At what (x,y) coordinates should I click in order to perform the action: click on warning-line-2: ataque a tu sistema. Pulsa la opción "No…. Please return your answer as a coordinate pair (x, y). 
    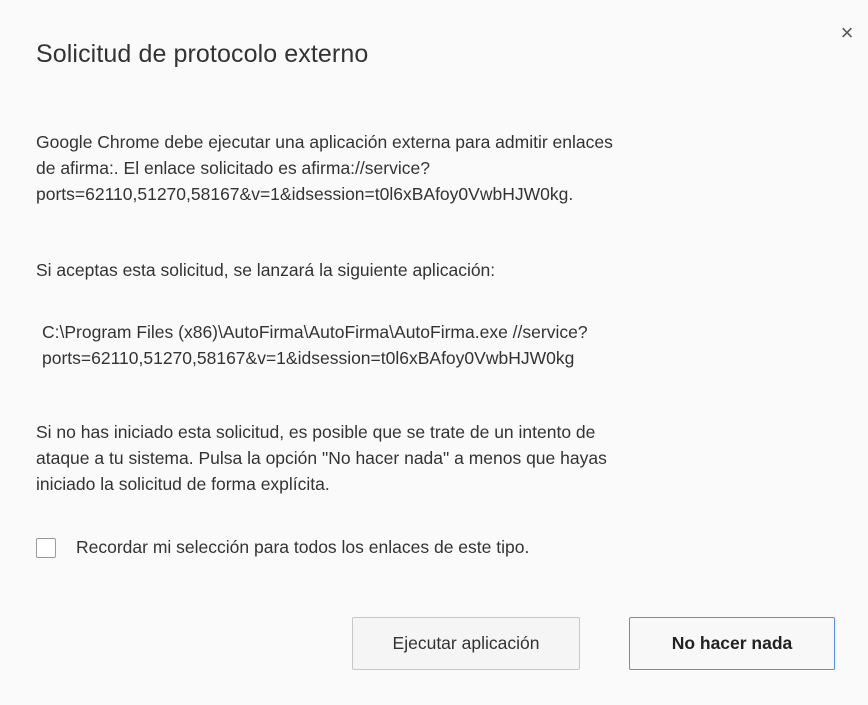
    Looking at the image, I should click on (321, 458).